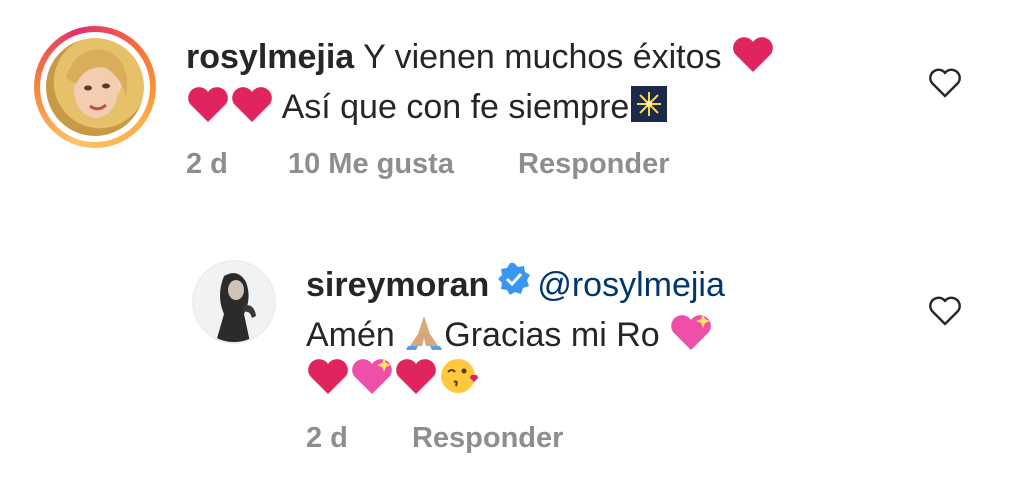 The height and width of the screenshot is (484, 1024). I want to click on praying-hands-emoji-icon, so click(424, 337).